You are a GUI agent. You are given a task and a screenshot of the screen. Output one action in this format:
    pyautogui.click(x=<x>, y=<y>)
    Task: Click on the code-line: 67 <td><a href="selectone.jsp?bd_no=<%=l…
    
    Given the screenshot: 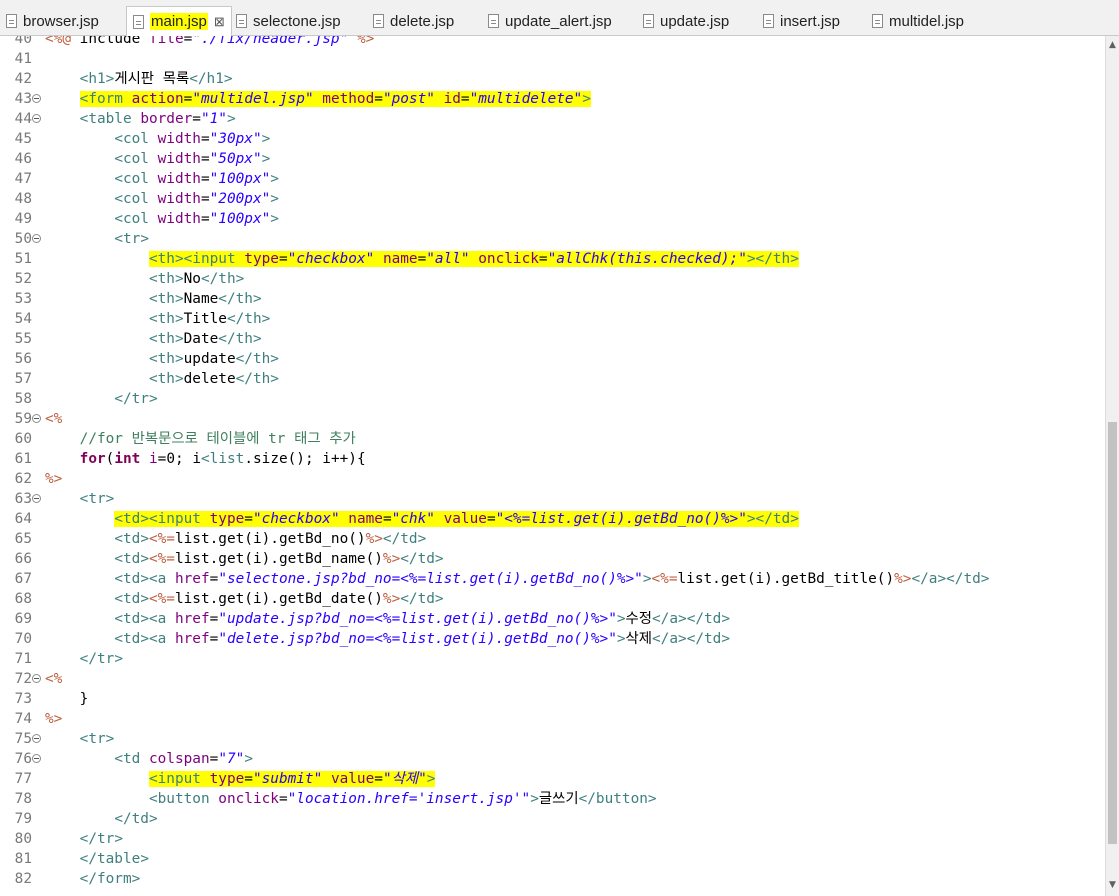 What is the action you would take?
    pyautogui.click(x=552, y=579)
    